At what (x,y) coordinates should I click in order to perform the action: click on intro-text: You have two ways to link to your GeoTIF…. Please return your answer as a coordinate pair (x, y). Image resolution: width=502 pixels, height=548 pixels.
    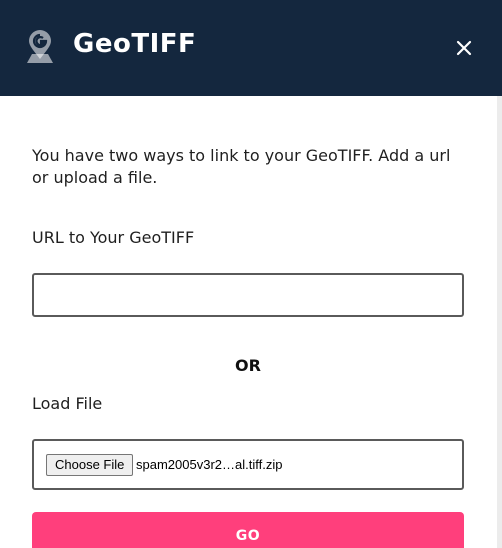
    Looking at the image, I should click on (241, 166).